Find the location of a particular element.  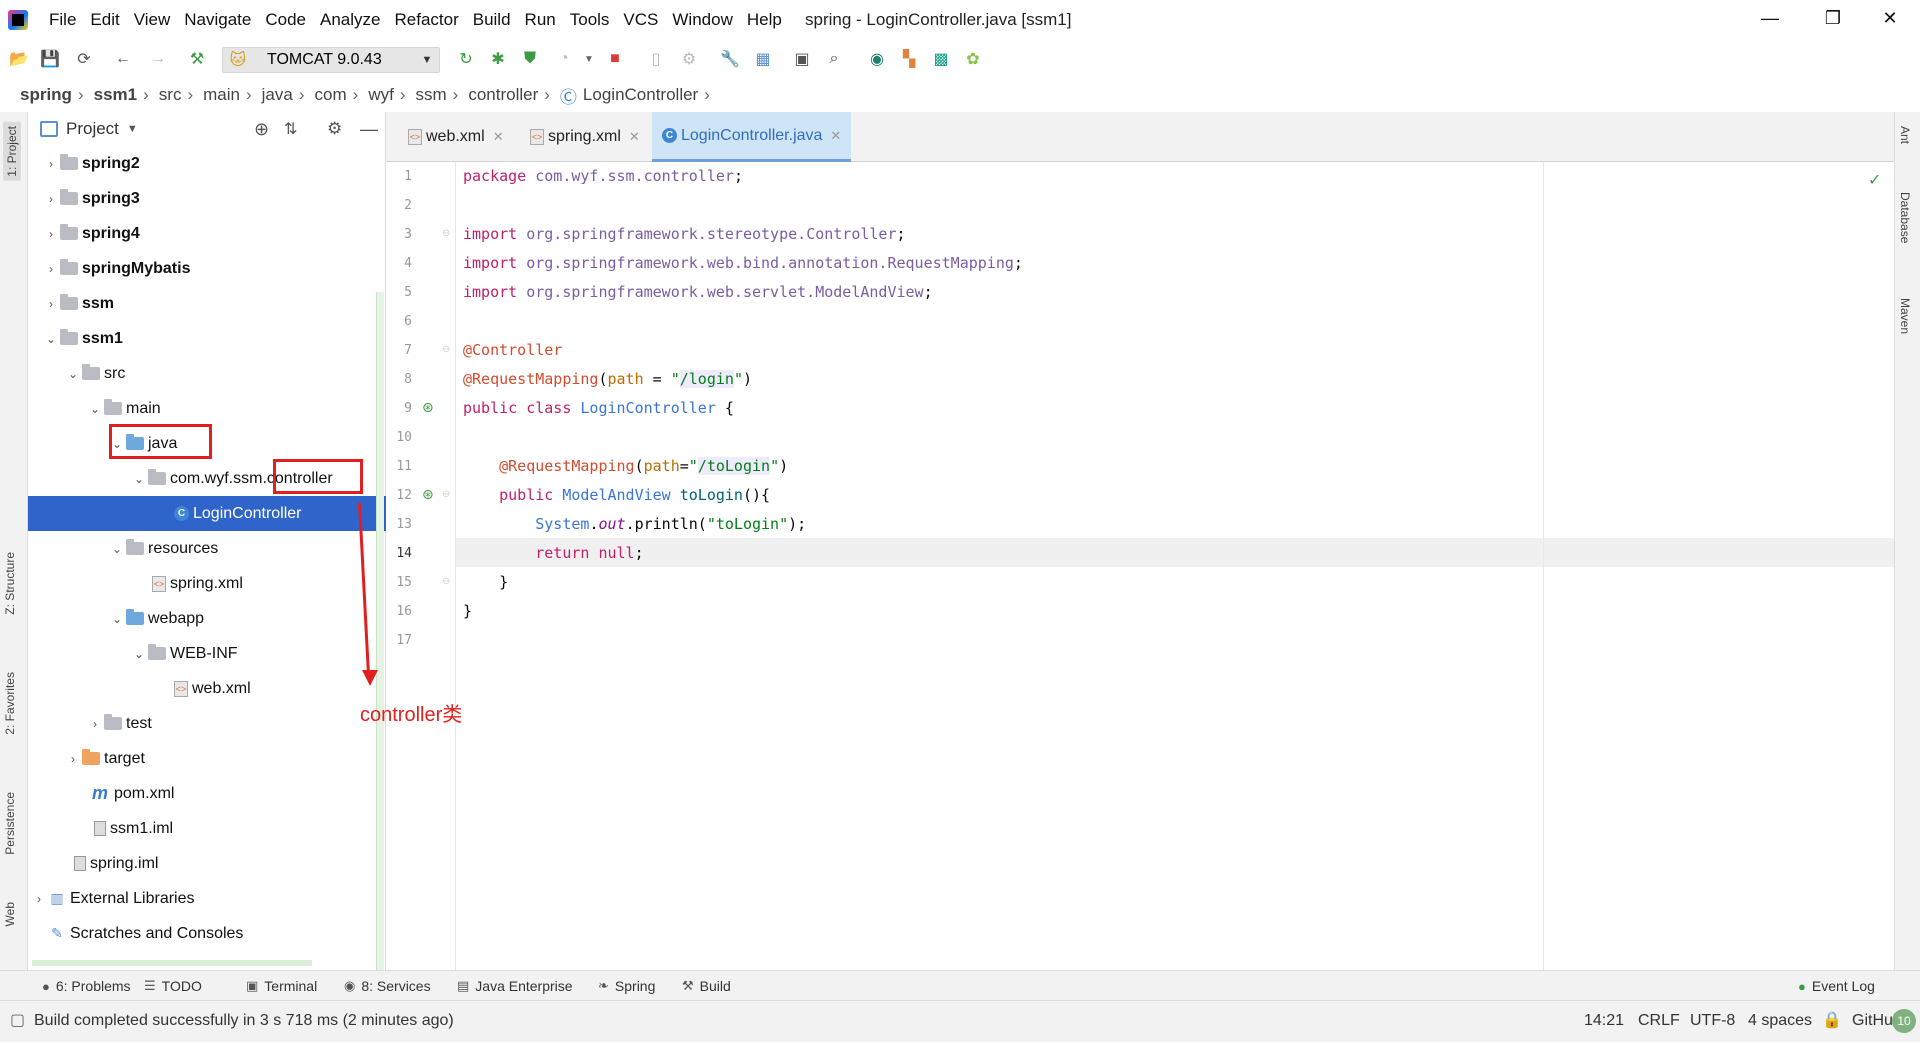

breadcrumb-item: controller is located at coordinates (503, 95).